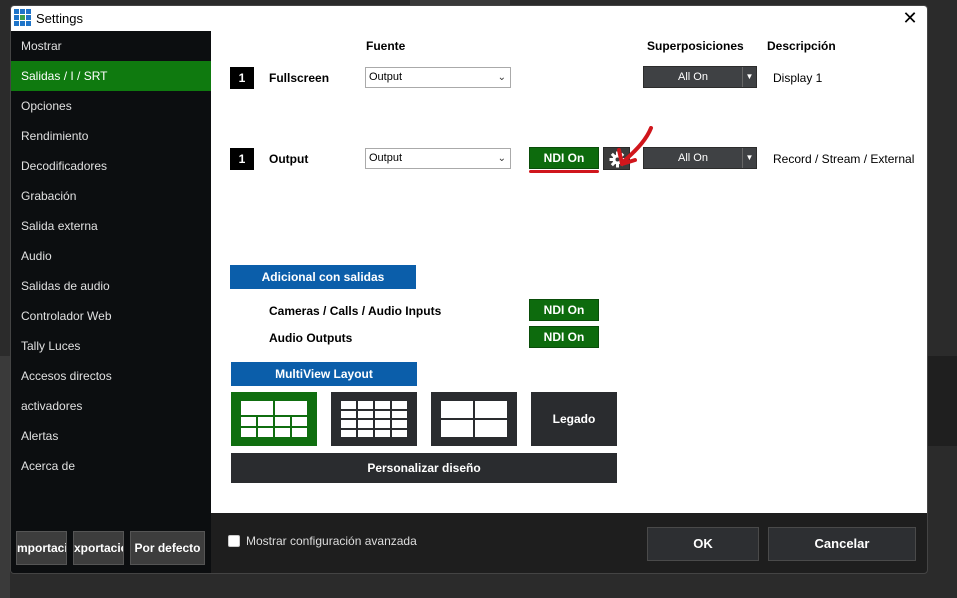 The image size is (957, 598). Describe the element at coordinates (111, 136) in the screenshot. I see `sidebar-item-rendimiento: Rendimiento` at that location.